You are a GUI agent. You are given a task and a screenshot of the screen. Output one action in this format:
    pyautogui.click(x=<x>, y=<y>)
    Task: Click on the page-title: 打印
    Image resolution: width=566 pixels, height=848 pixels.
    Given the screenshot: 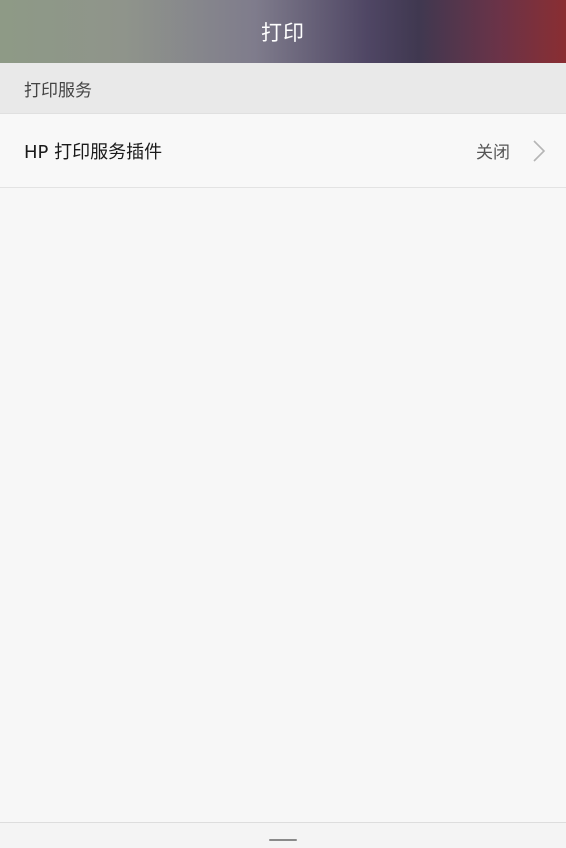 What is the action you would take?
    pyautogui.click(x=283, y=32)
    